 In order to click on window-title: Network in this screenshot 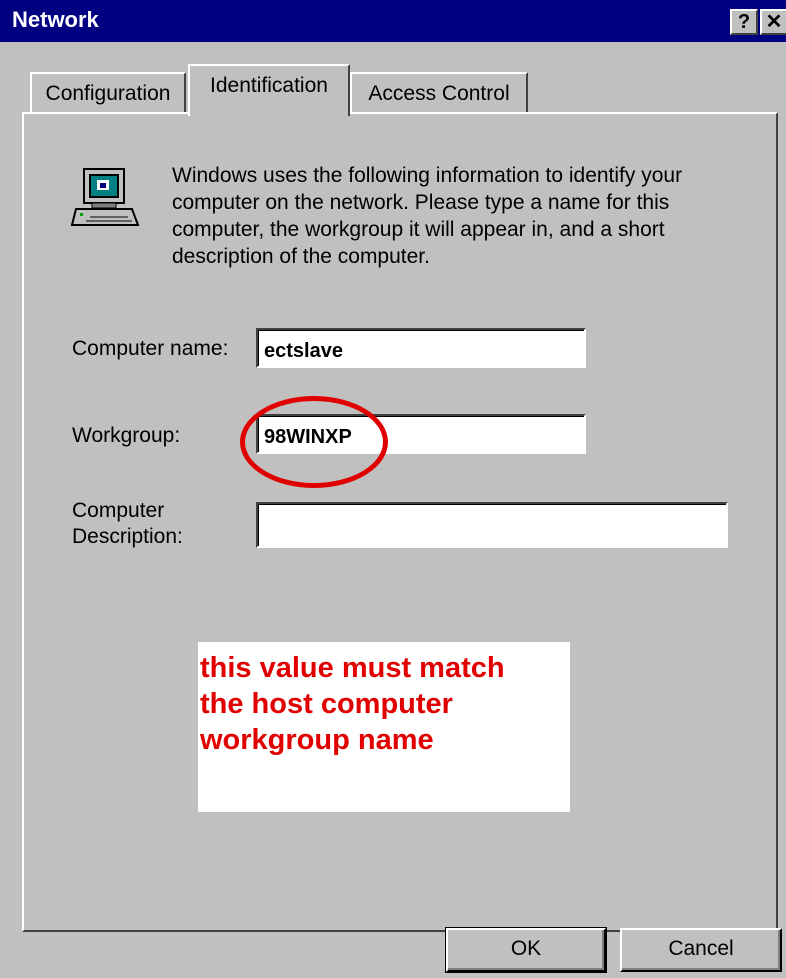, I will do `click(55, 19)`.